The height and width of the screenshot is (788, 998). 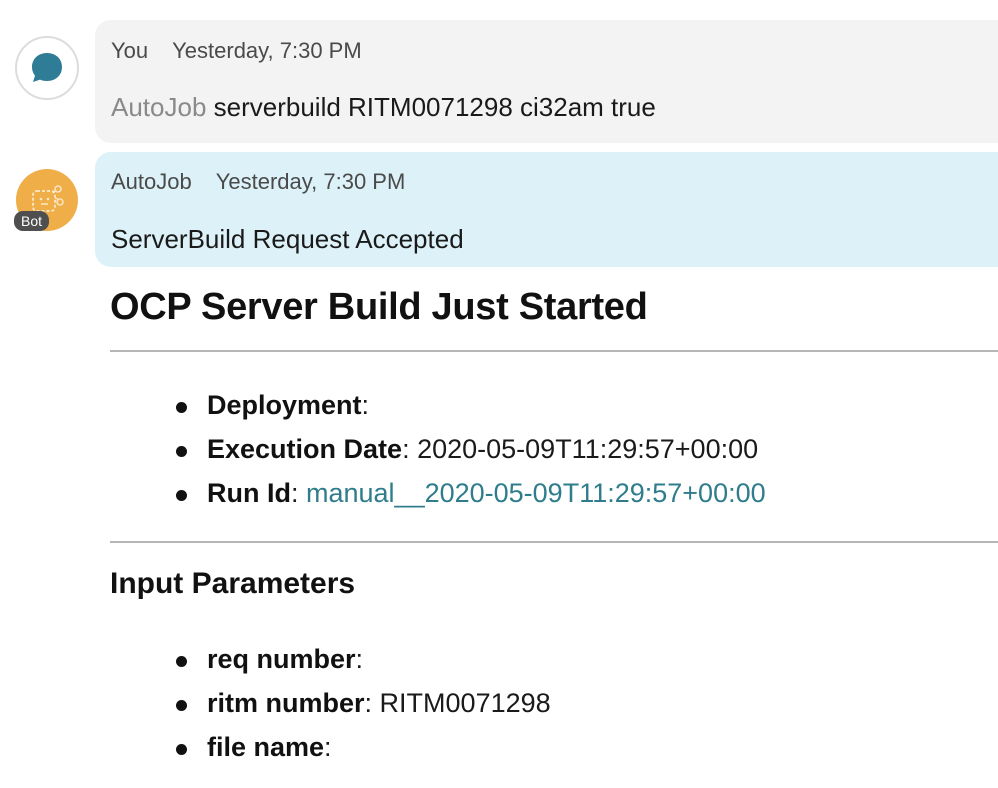 What do you see at coordinates (233, 583) in the screenshot?
I see `input-parameters-title: Input Parameters` at bounding box center [233, 583].